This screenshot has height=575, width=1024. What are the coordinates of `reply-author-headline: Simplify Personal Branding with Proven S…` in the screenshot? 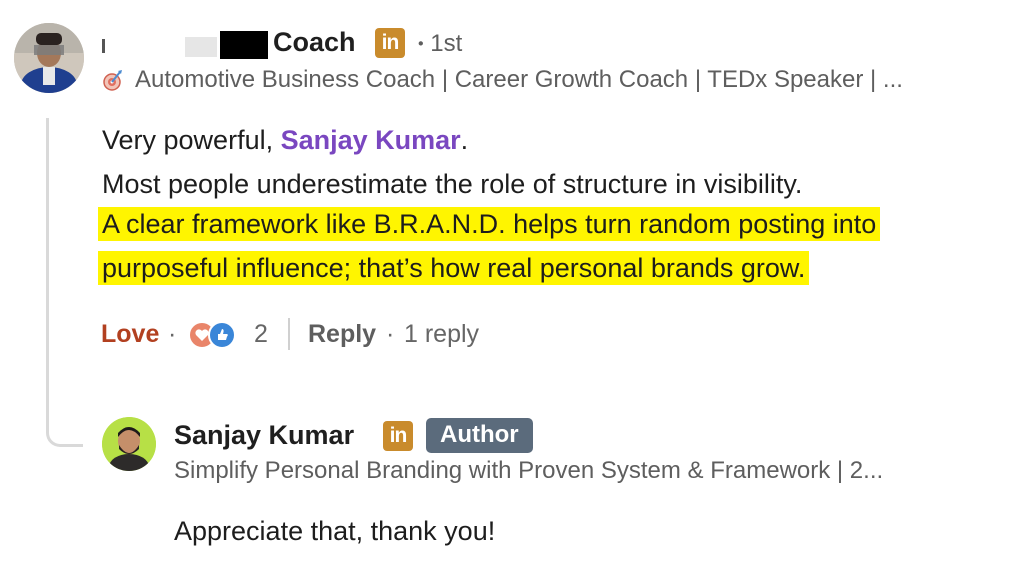 It's located at (529, 470).